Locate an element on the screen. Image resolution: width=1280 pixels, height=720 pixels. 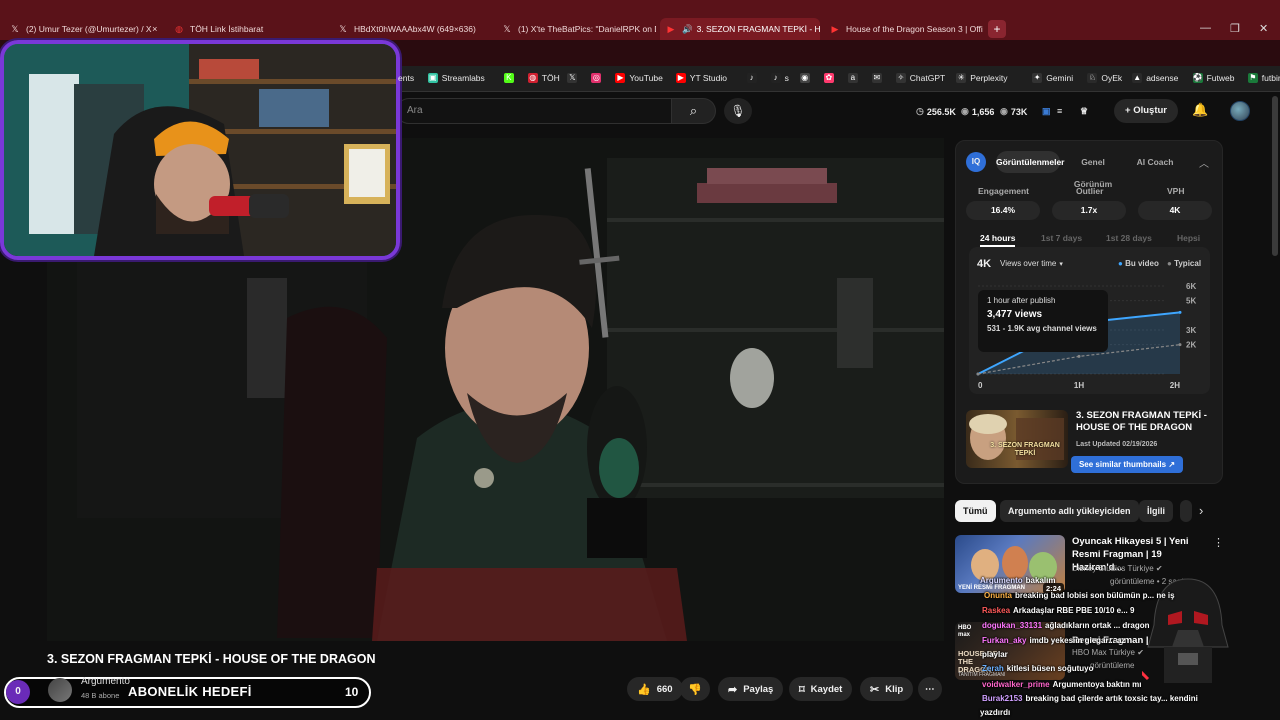
bookmark-item: ✉ is located at coordinates (878, 78).